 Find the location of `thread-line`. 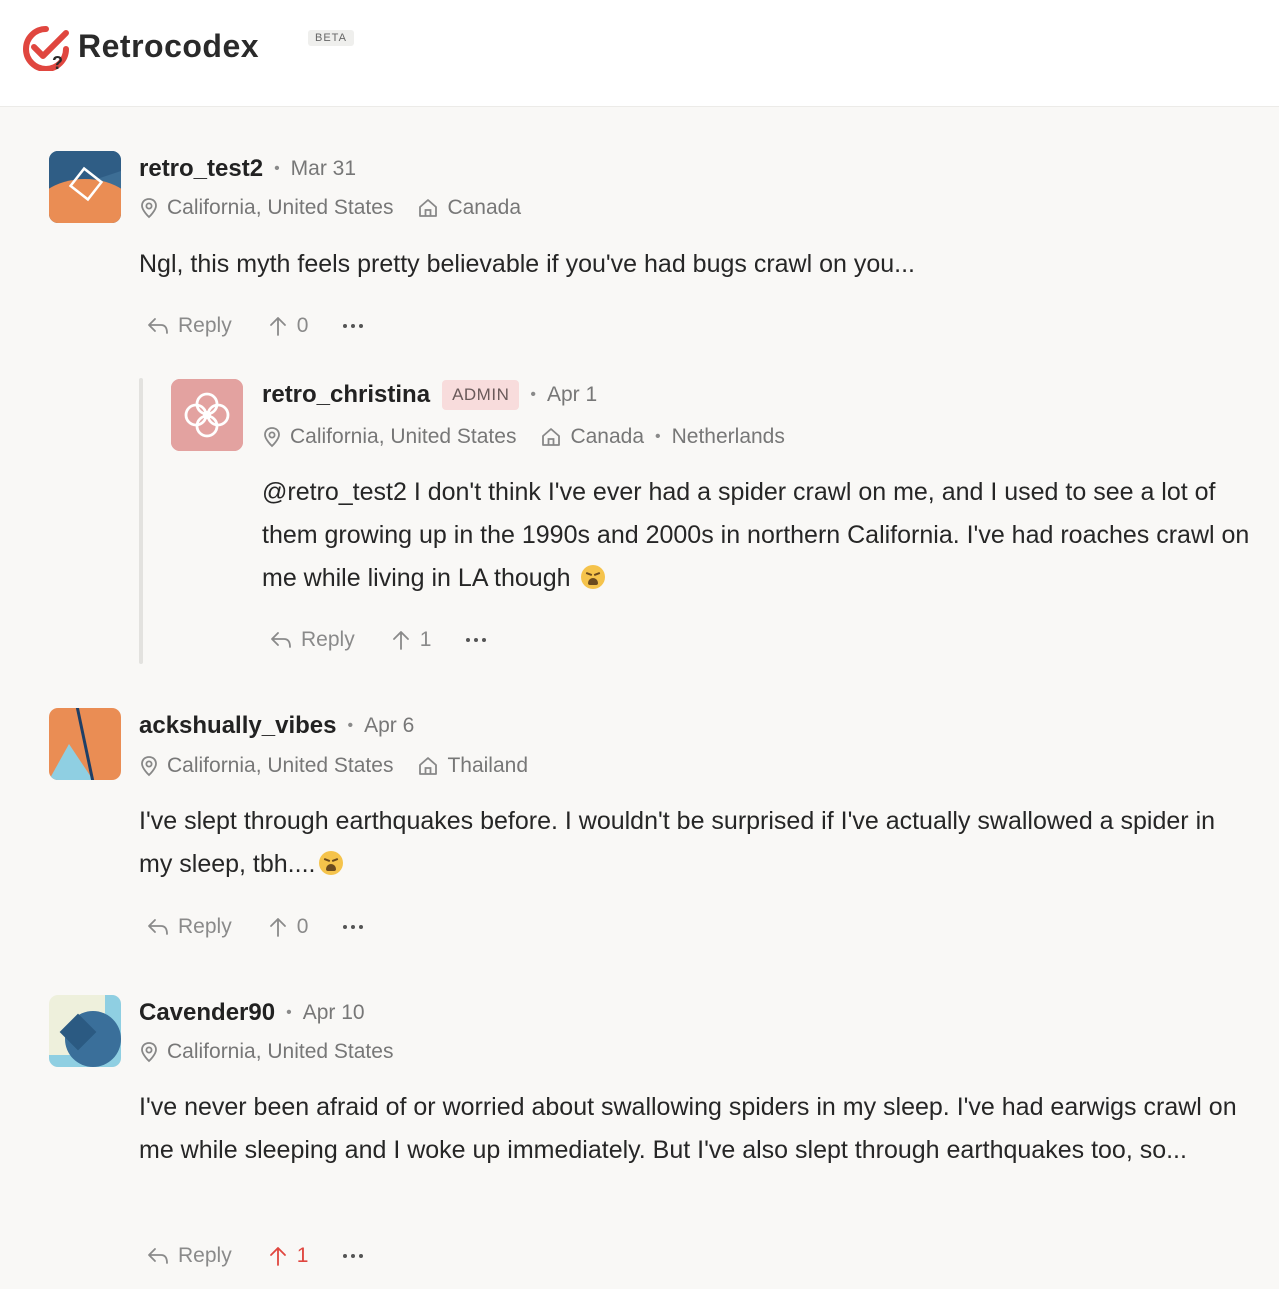

thread-line is located at coordinates (141, 521).